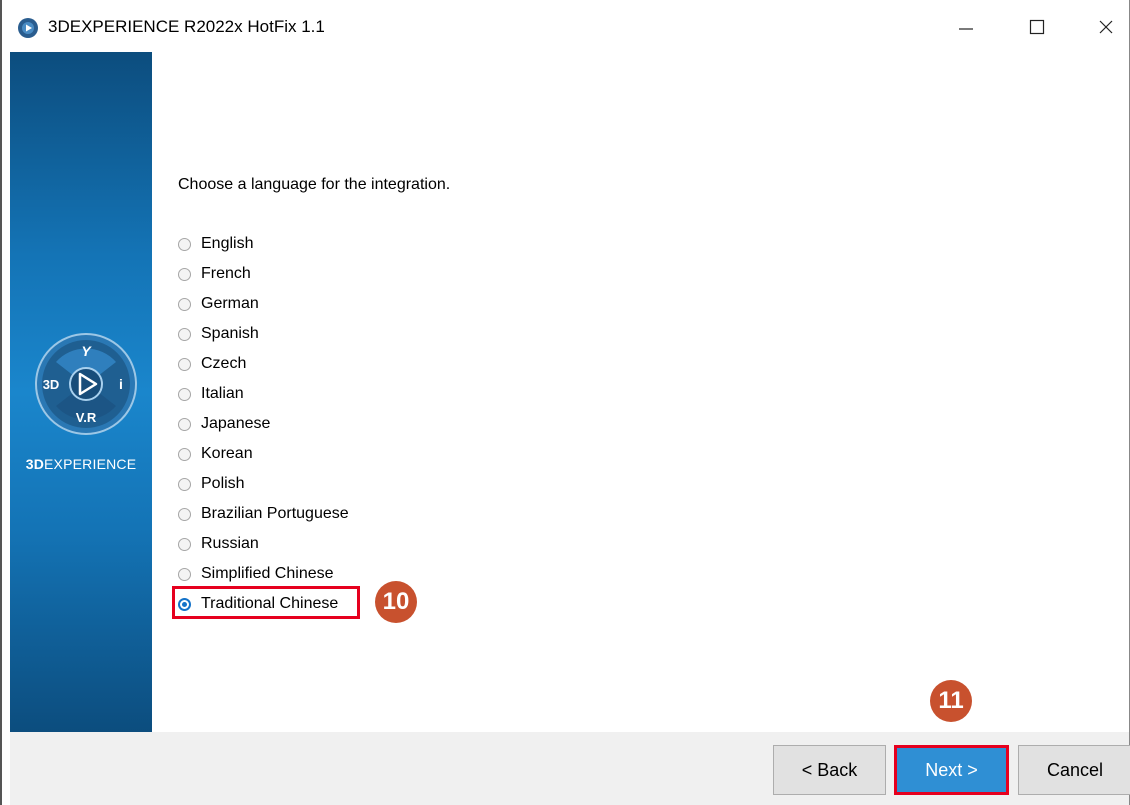  I want to click on language-option: Italian, so click(263, 394).